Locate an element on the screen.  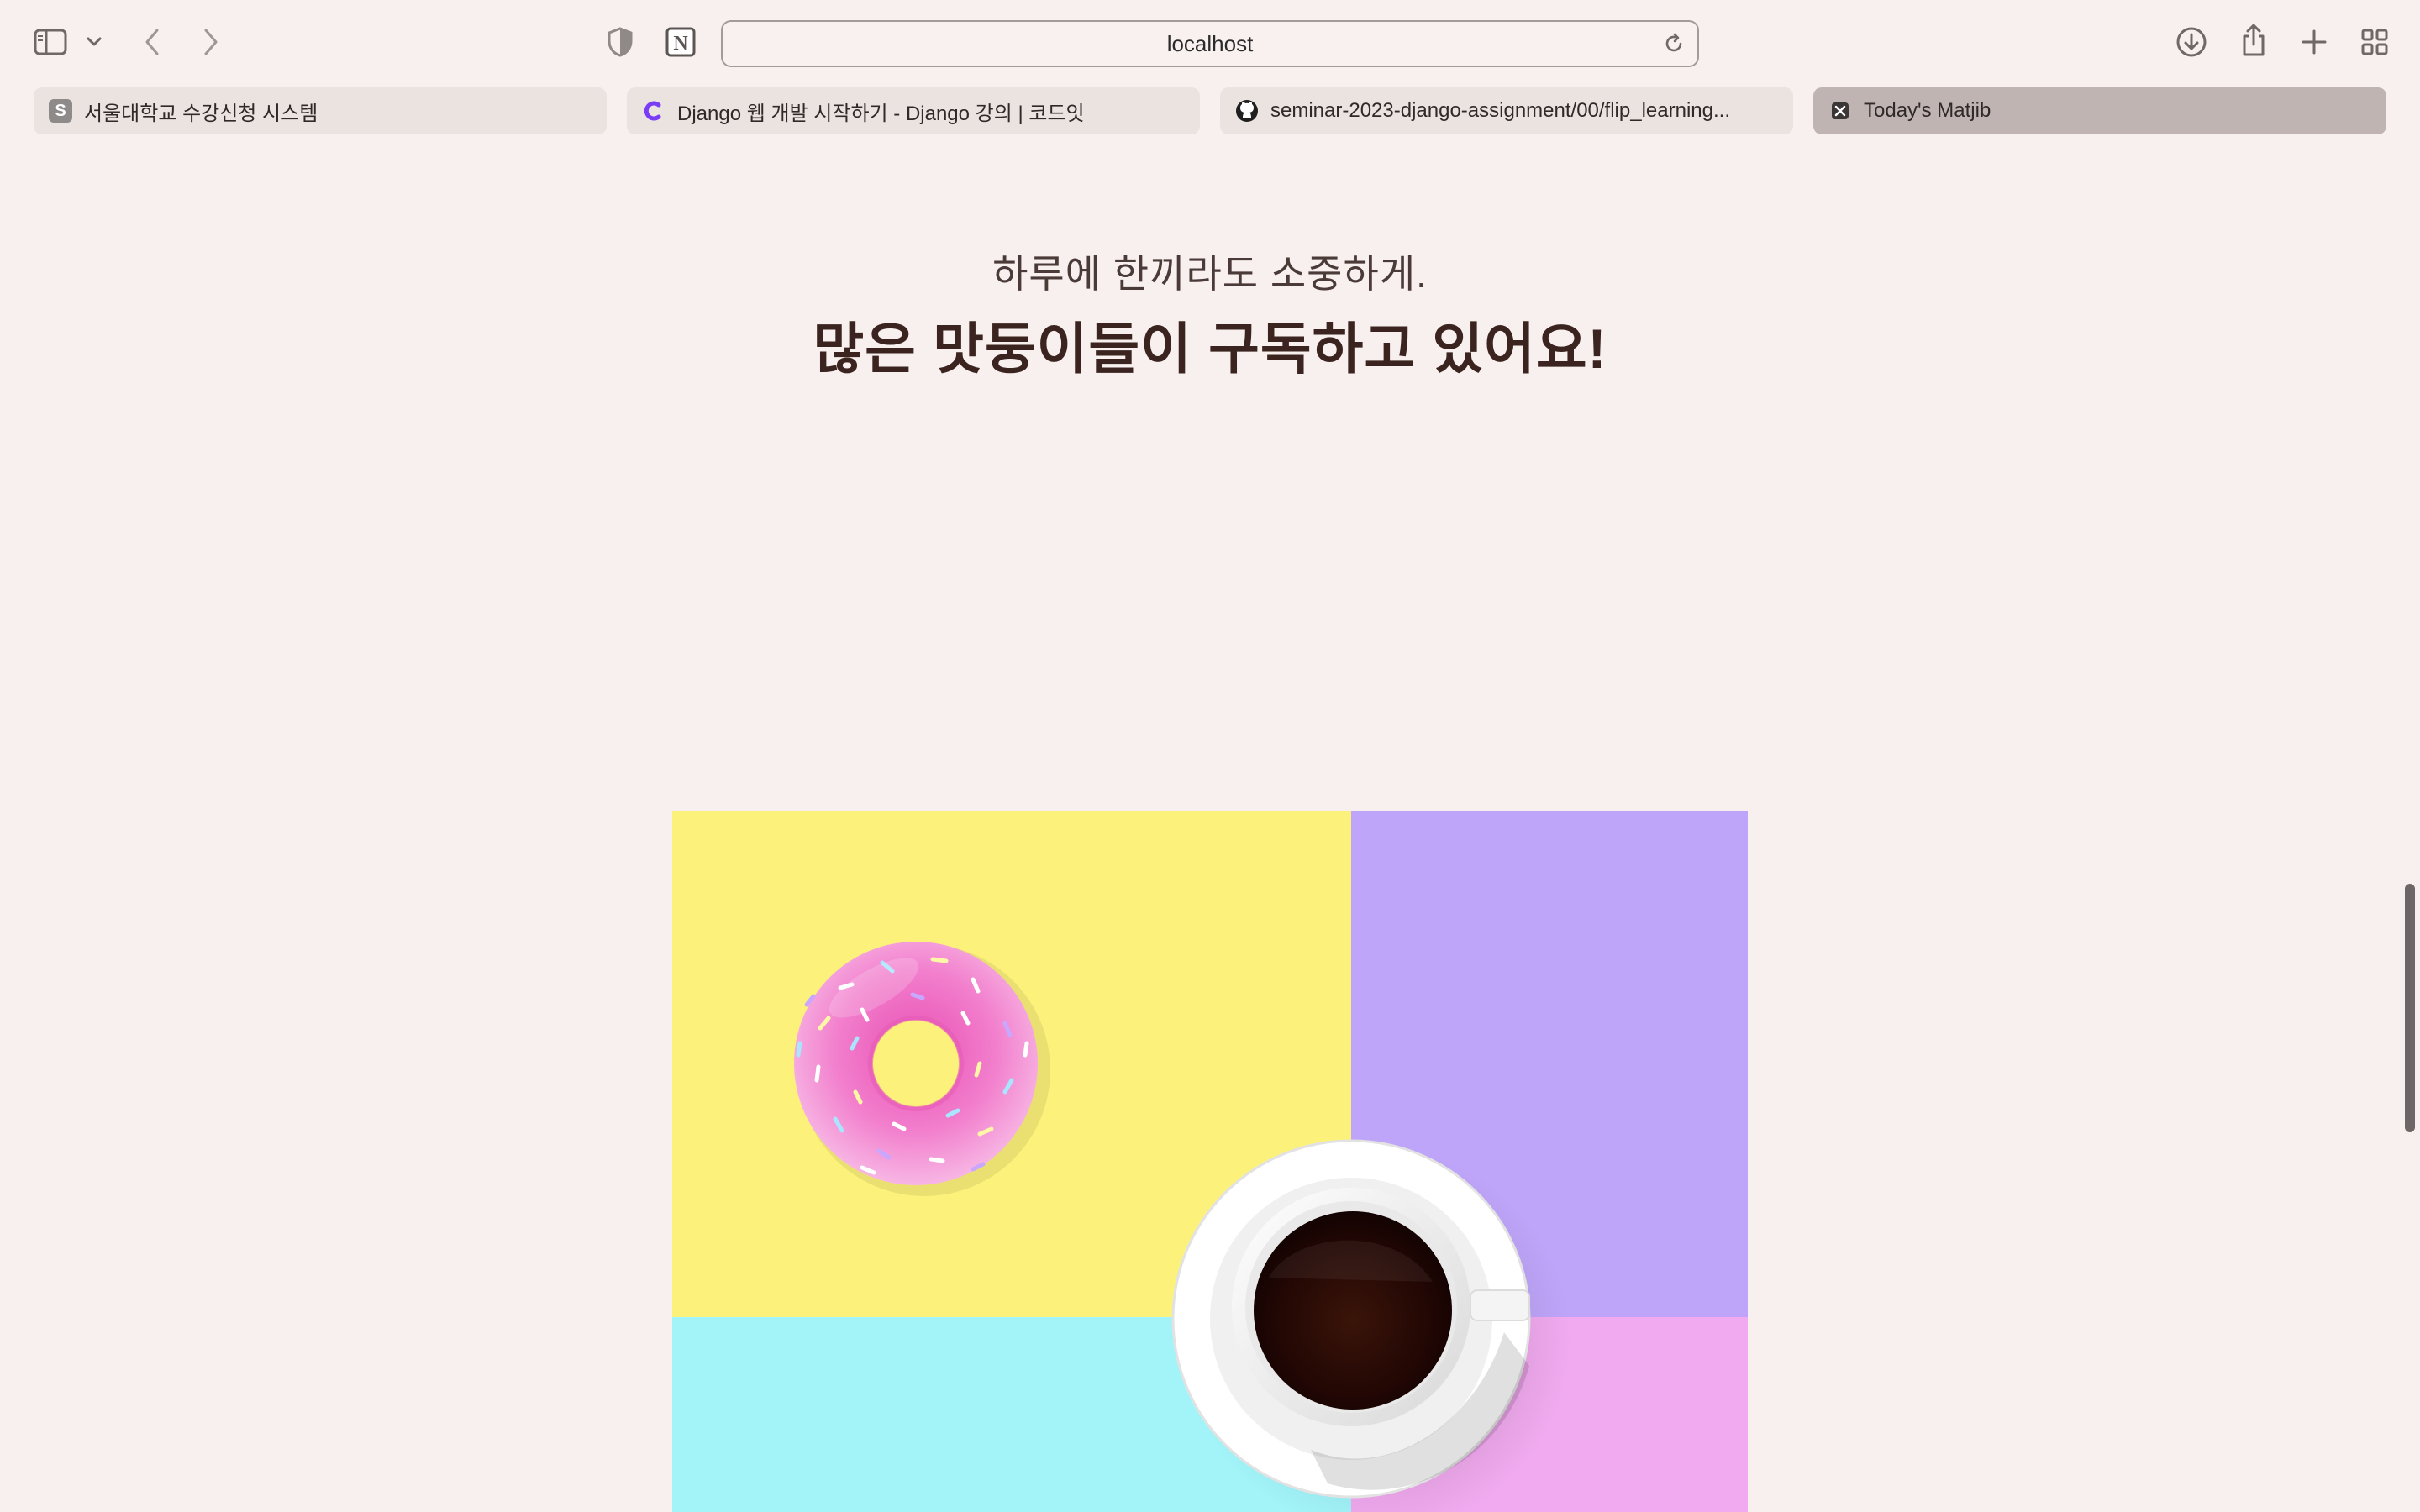
chevron-right-icon is located at coordinates (211, 42).